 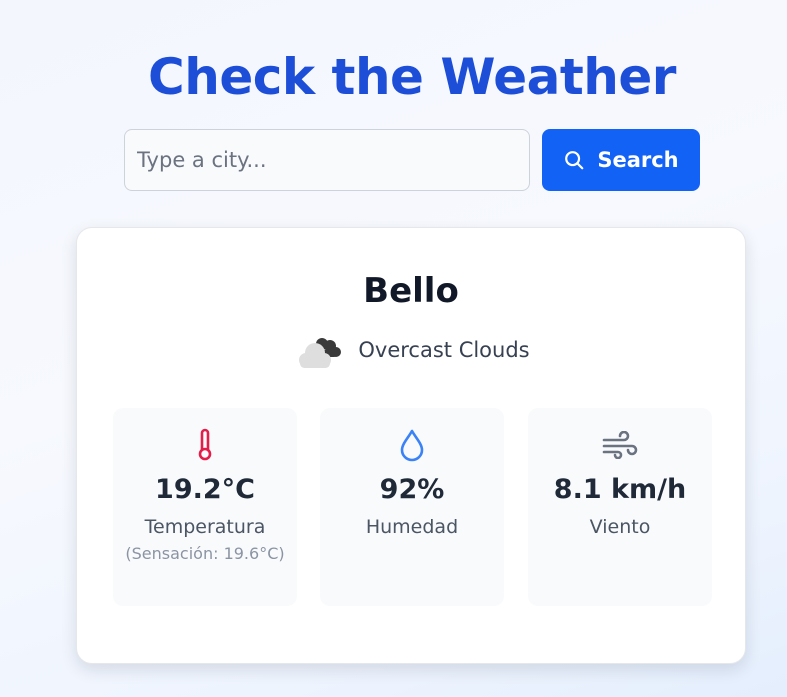 I want to click on temperature-stat: 19.2°C Temperatura (Sensación: 19.6°C), so click(x=205, y=507).